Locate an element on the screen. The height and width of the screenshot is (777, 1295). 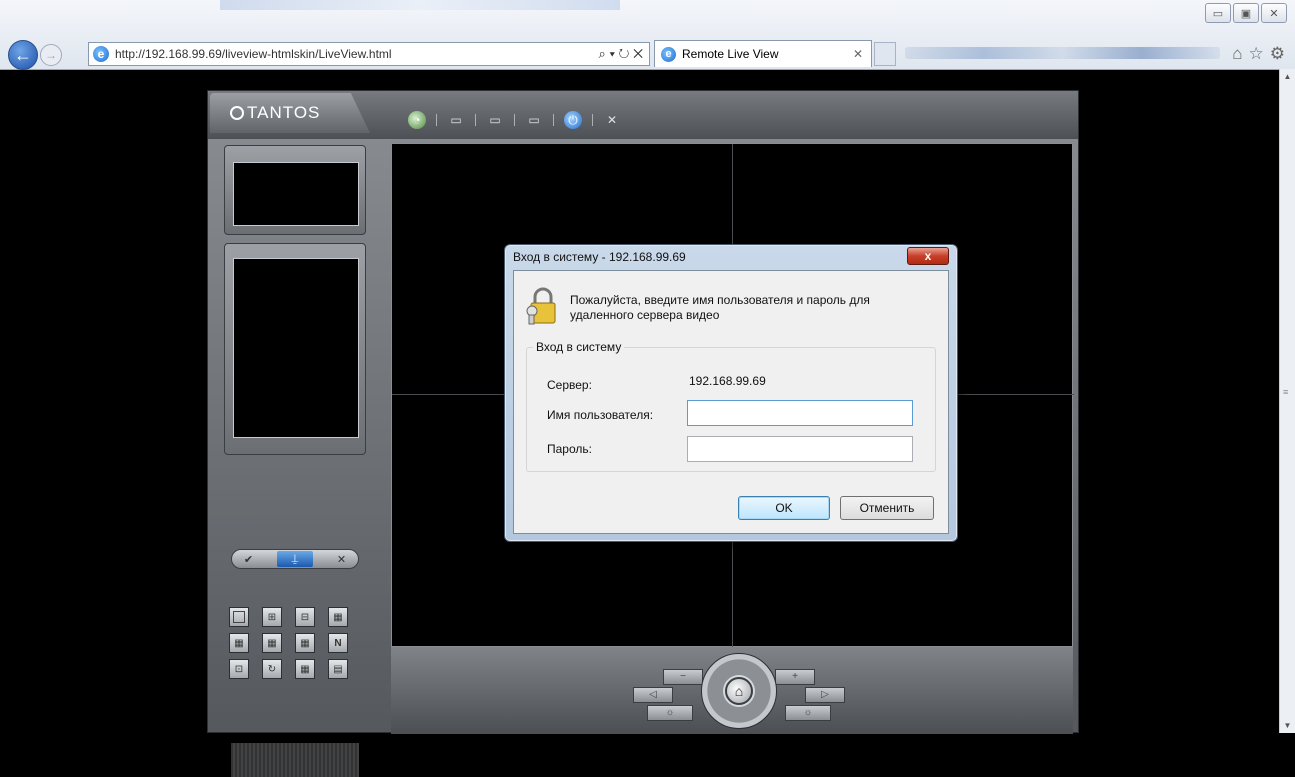
blurred-favorites-bar is located at coordinates (1062, 53).